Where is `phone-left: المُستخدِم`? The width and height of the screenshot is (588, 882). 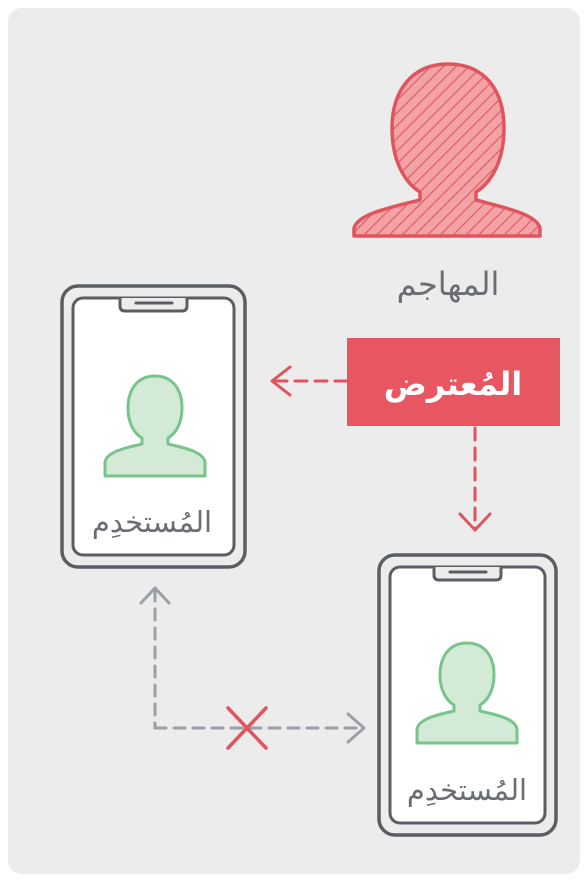
phone-left: المُستخدِم is located at coordinates (153, 426).